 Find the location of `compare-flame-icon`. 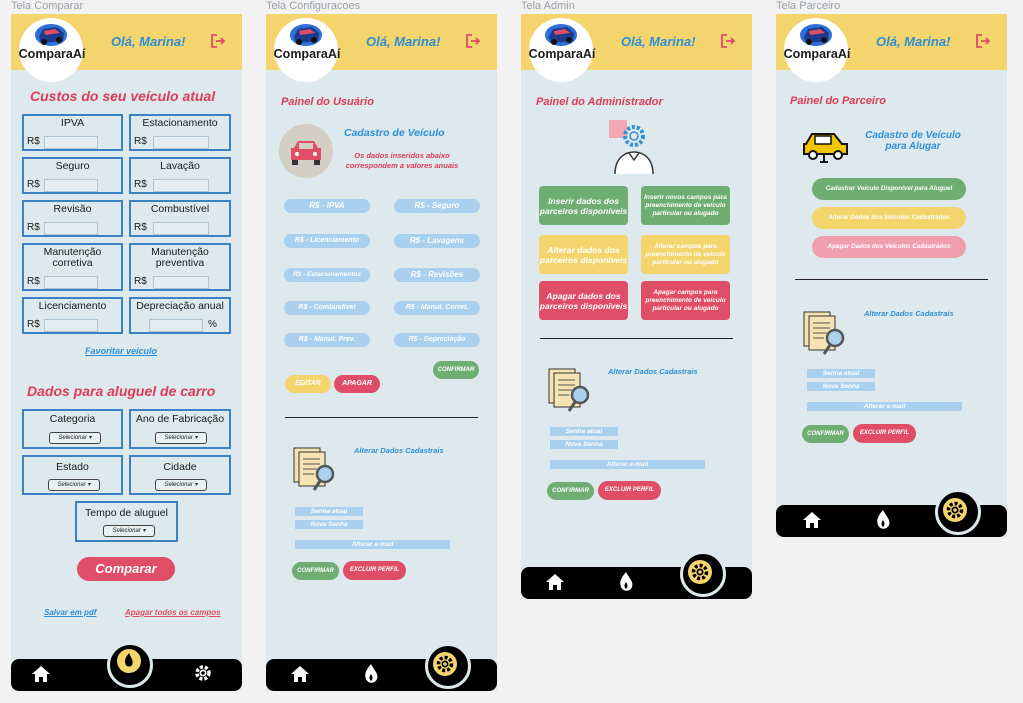

compare-flame-icon is located at coordinates (129, 661).